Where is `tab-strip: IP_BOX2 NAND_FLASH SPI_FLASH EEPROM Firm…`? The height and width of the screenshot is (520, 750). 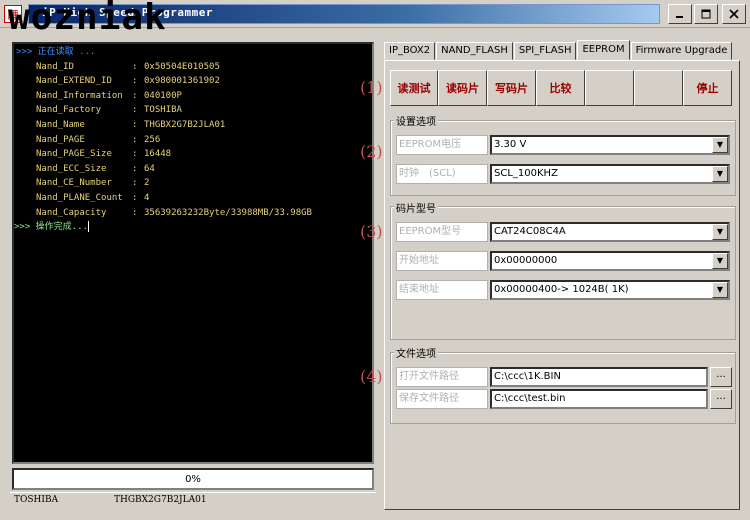
tab-strip: IP_BOX2 NAND_FLASH SPI_FLASH EEPROM Firm… is located at coordinates (558, 50).